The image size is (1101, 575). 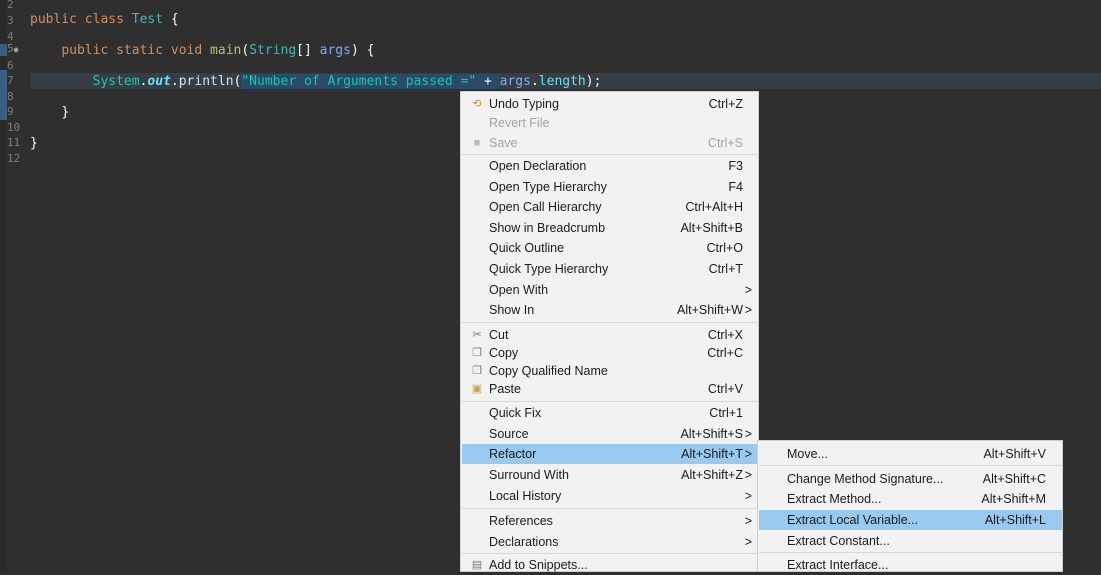 What do you see at coordinates (562, 81) in the screenshot?
I see `field: length` at bounding box center [562, 81].